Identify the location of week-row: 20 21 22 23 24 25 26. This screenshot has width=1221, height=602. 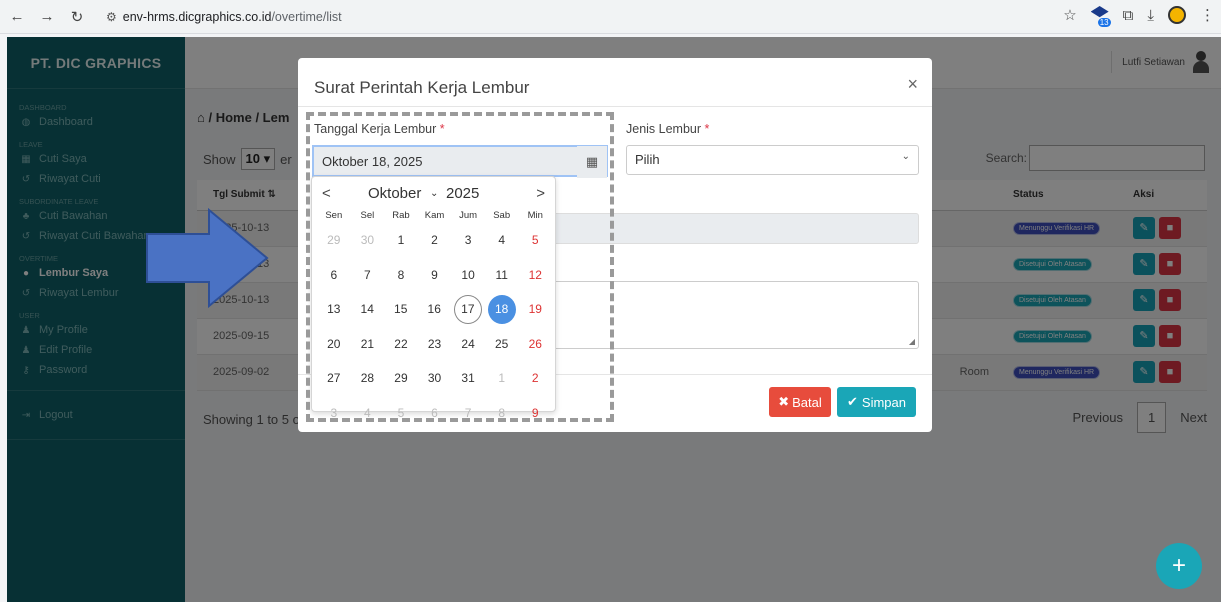
(434, 344).